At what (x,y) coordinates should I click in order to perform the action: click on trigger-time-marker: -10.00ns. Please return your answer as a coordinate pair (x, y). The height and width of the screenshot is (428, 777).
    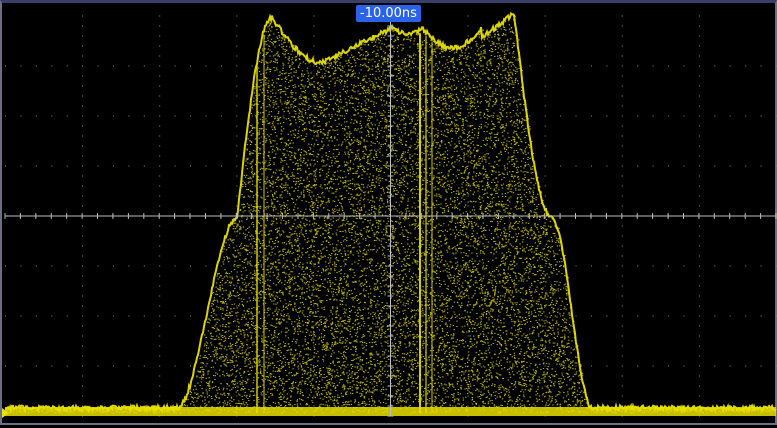
    Looking at the image, I should click on (388, 13).